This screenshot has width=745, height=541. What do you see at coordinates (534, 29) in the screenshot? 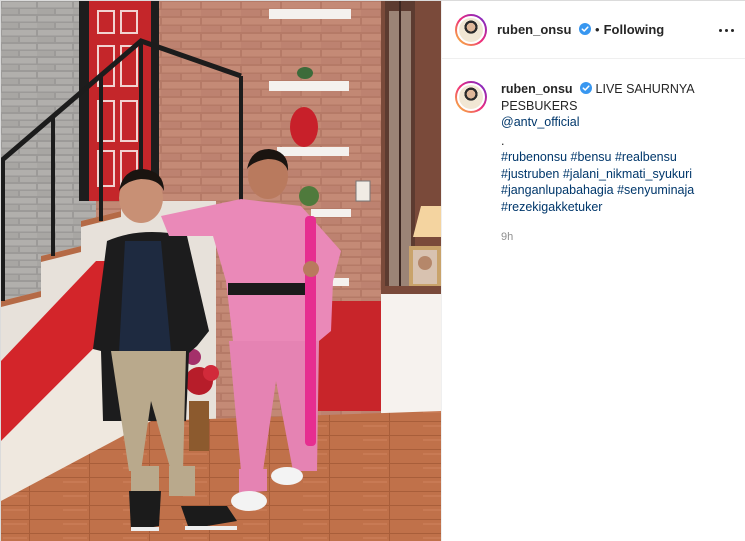
I see `header-username-text: ruben_onsu` at bounding box center [534, 29].